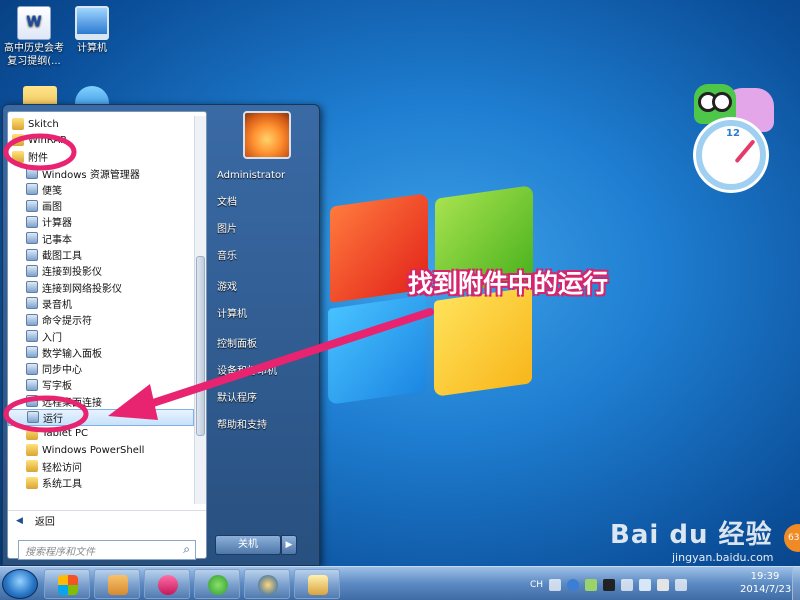 The width and height of the screenshot is (800, 600). I want to click on program-item: 录音机, so click(101, 303).